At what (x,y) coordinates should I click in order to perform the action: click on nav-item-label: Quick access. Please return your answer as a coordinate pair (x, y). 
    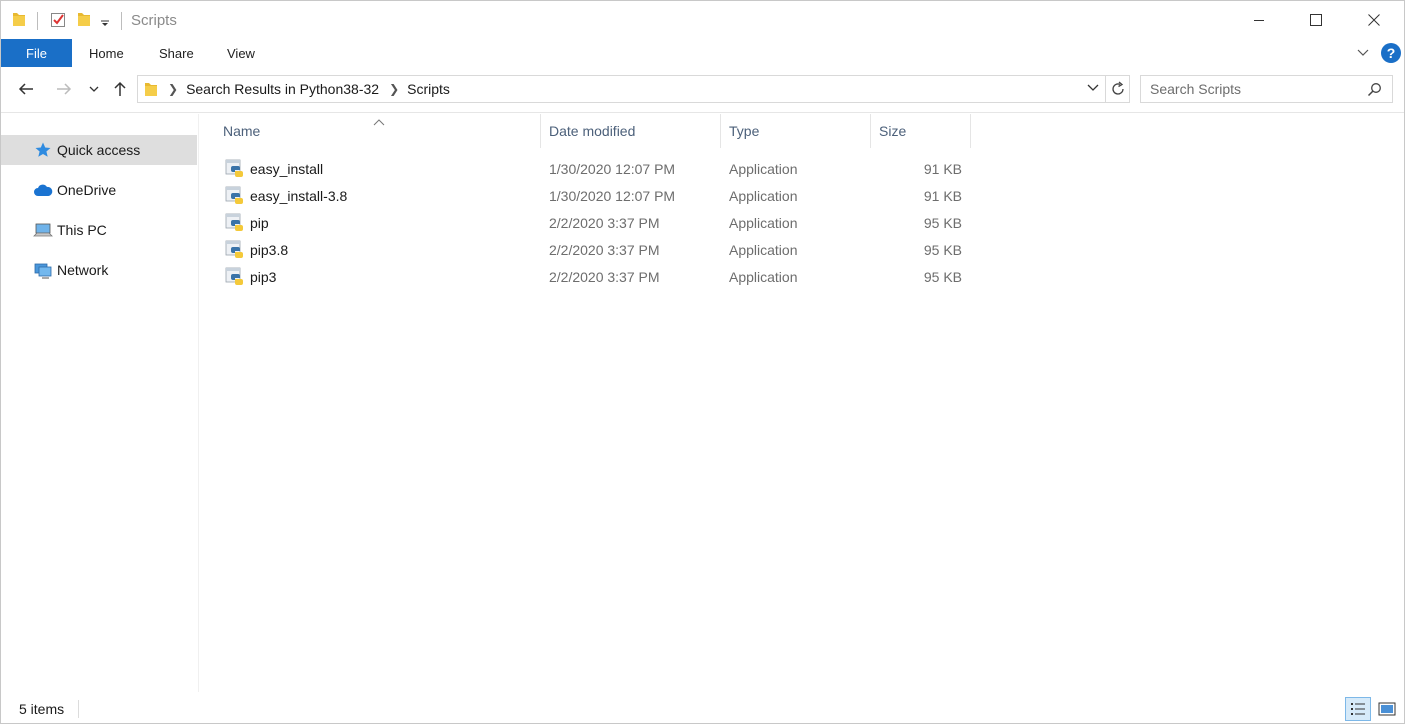
    Looking at the image, I should click on (99, 150).